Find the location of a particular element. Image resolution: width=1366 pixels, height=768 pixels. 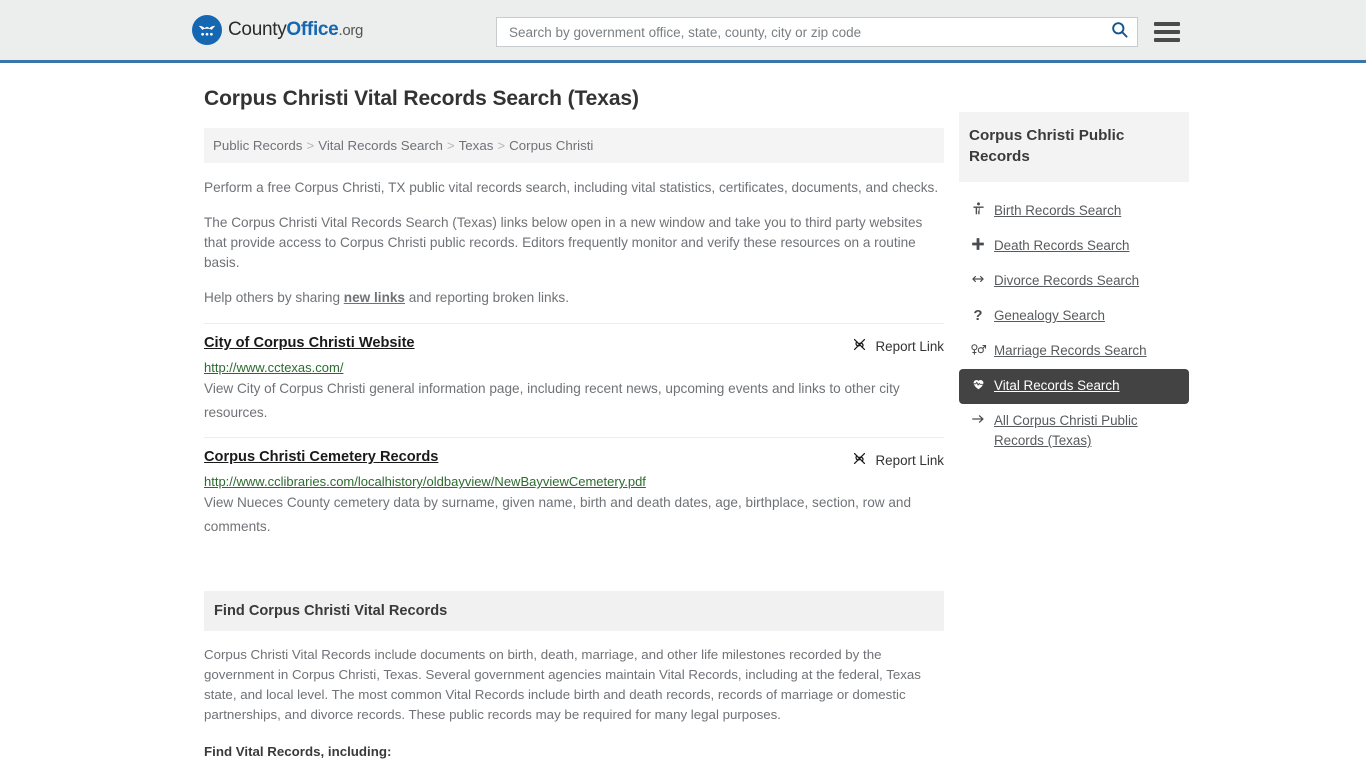

sidebar-heading: Corpus Christi Public Records is located at coordinates (1074, 147).